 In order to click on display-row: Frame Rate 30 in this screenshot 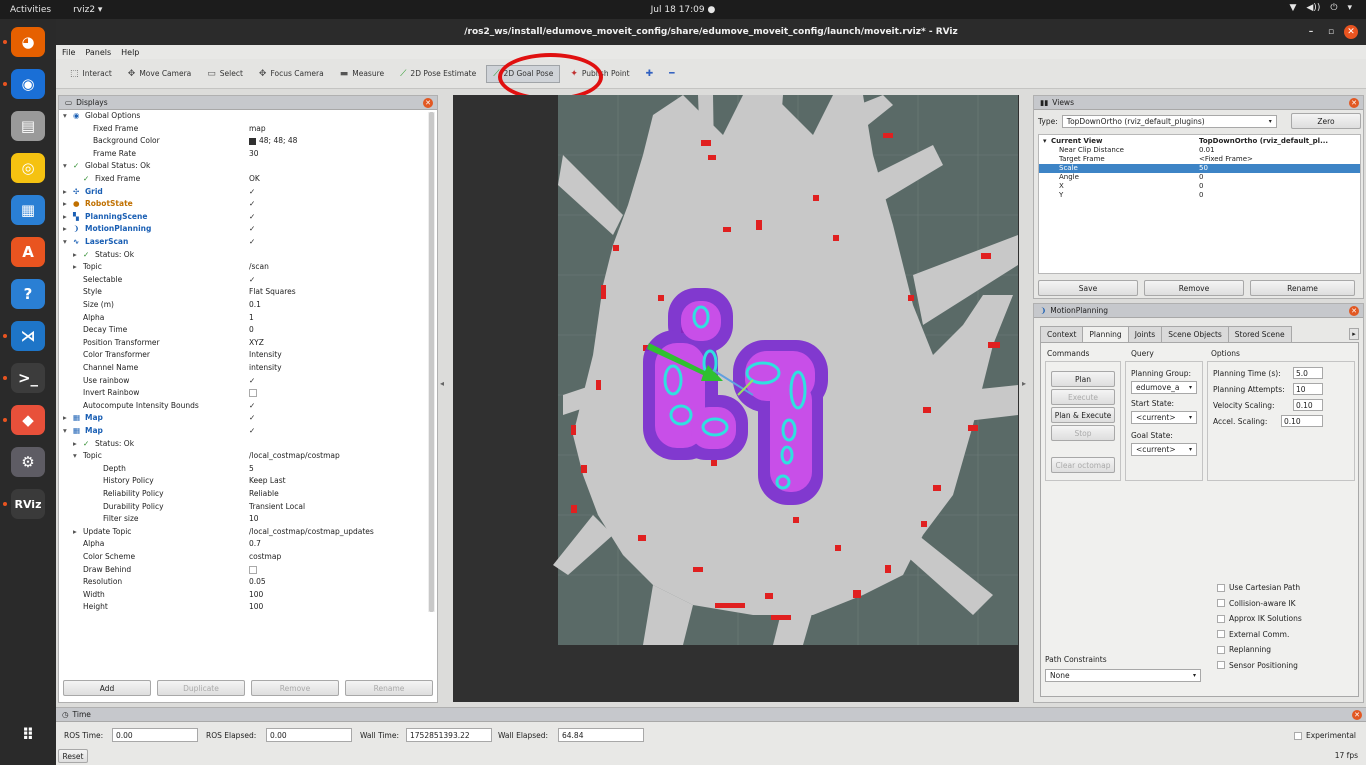, I will do `click(248, 154)`.